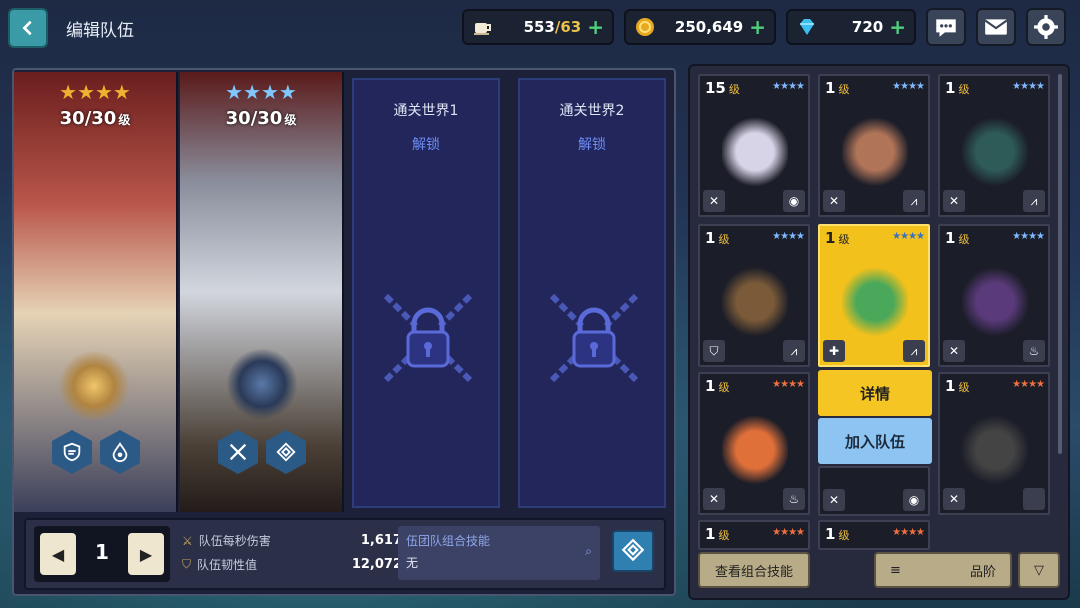 The height and width of the screenshot is (608, 1080). Describe the element at coordinates (595, 27) in the screenshot. I see `add-stamina-button: +` at that location.